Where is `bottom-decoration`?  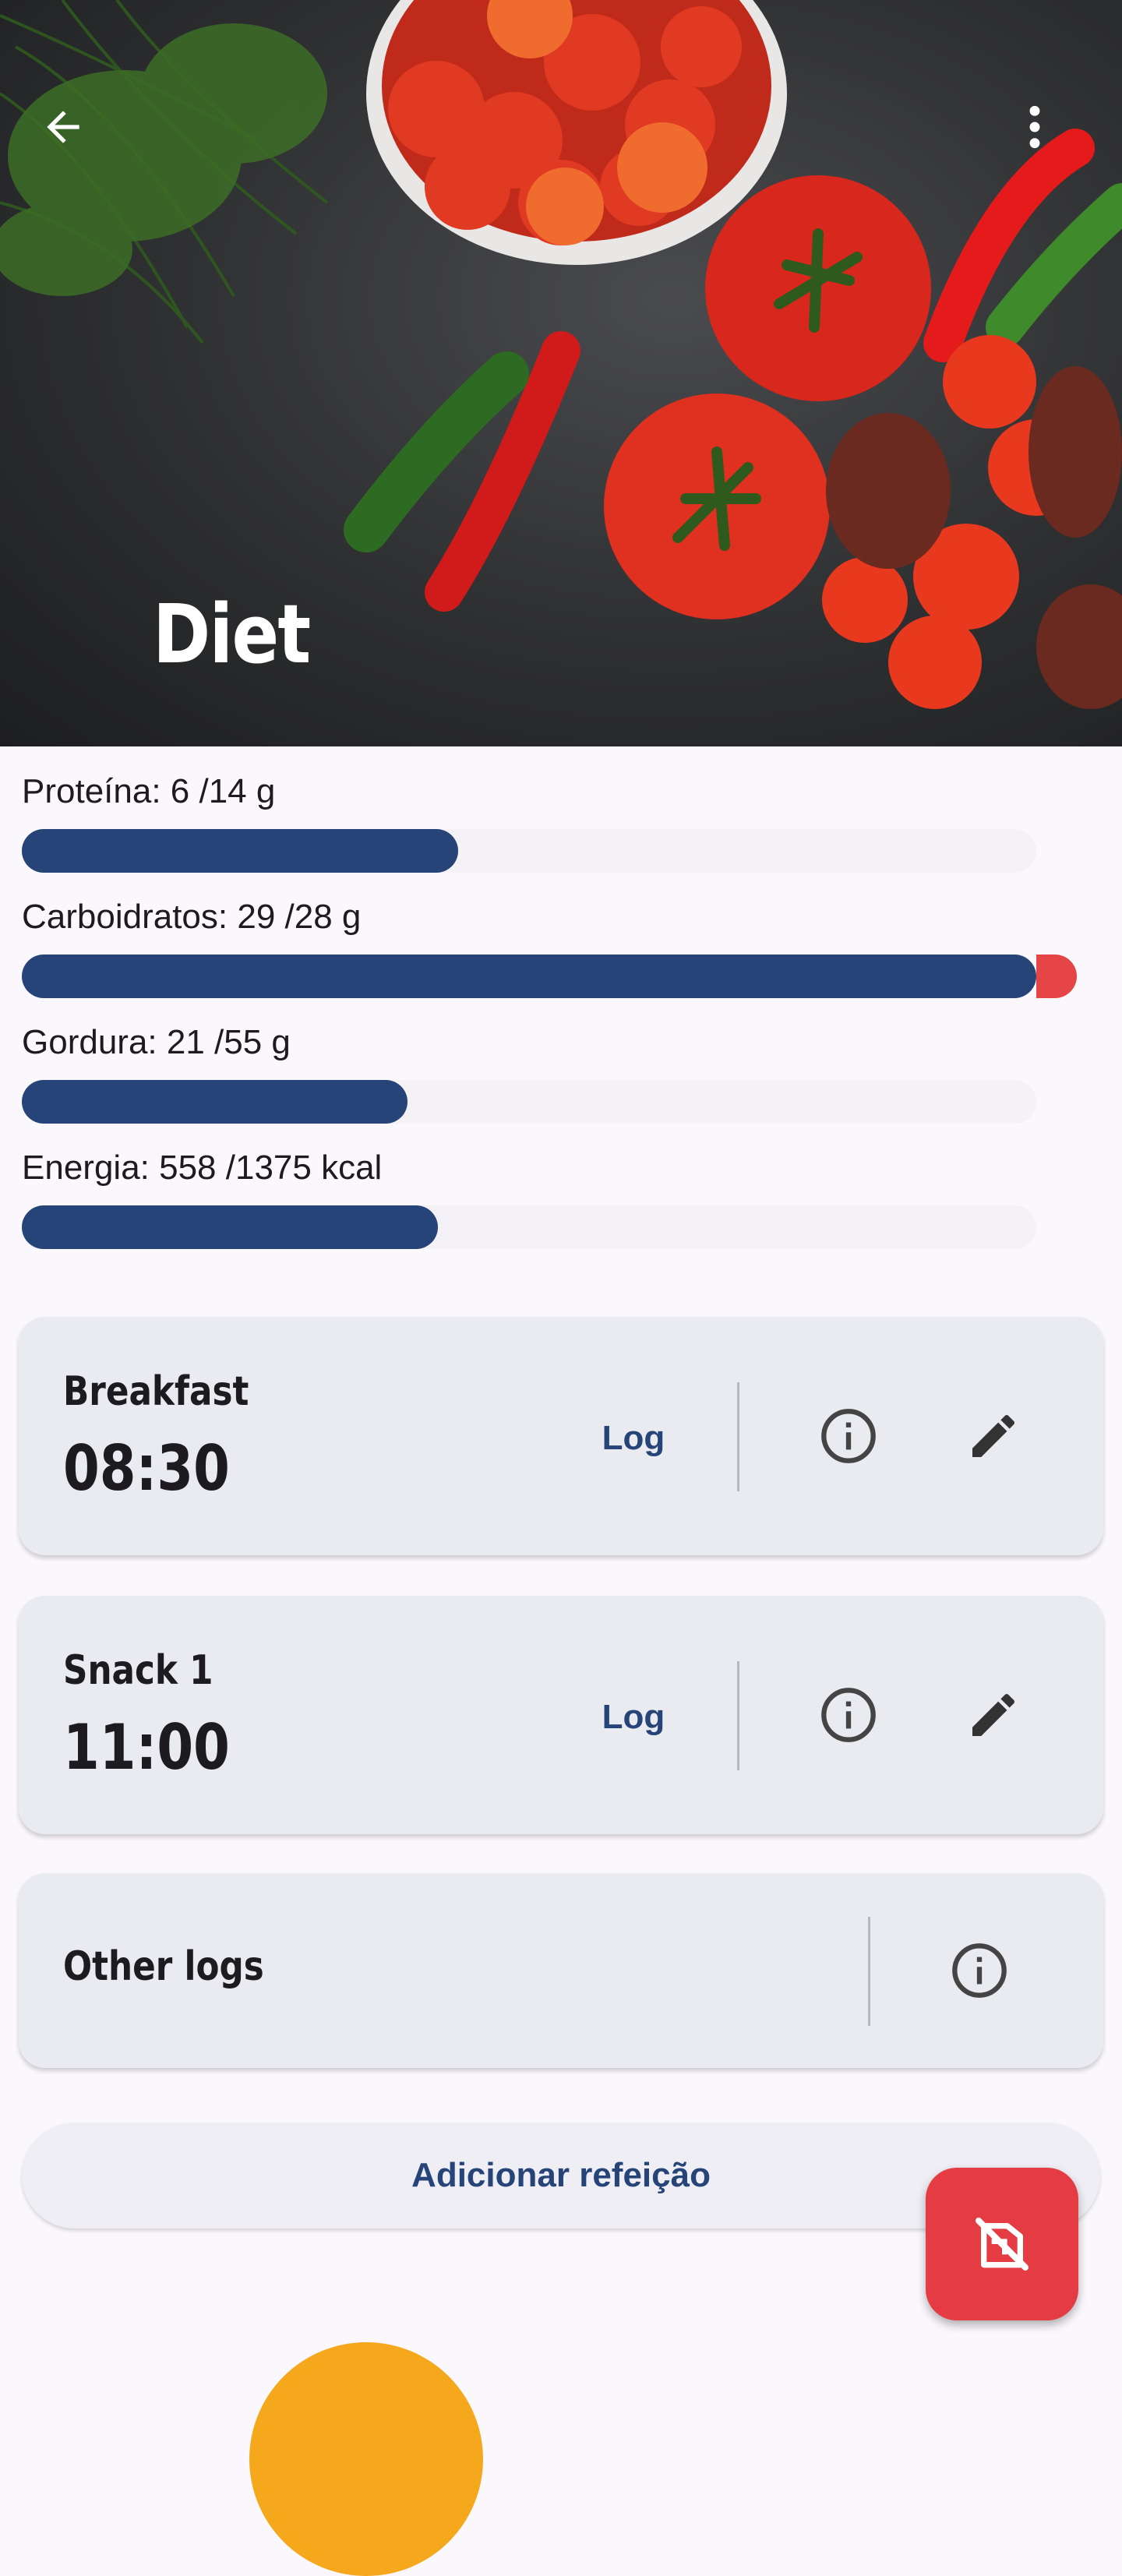 bottom-decoration is located at coordinates (366, 2459).